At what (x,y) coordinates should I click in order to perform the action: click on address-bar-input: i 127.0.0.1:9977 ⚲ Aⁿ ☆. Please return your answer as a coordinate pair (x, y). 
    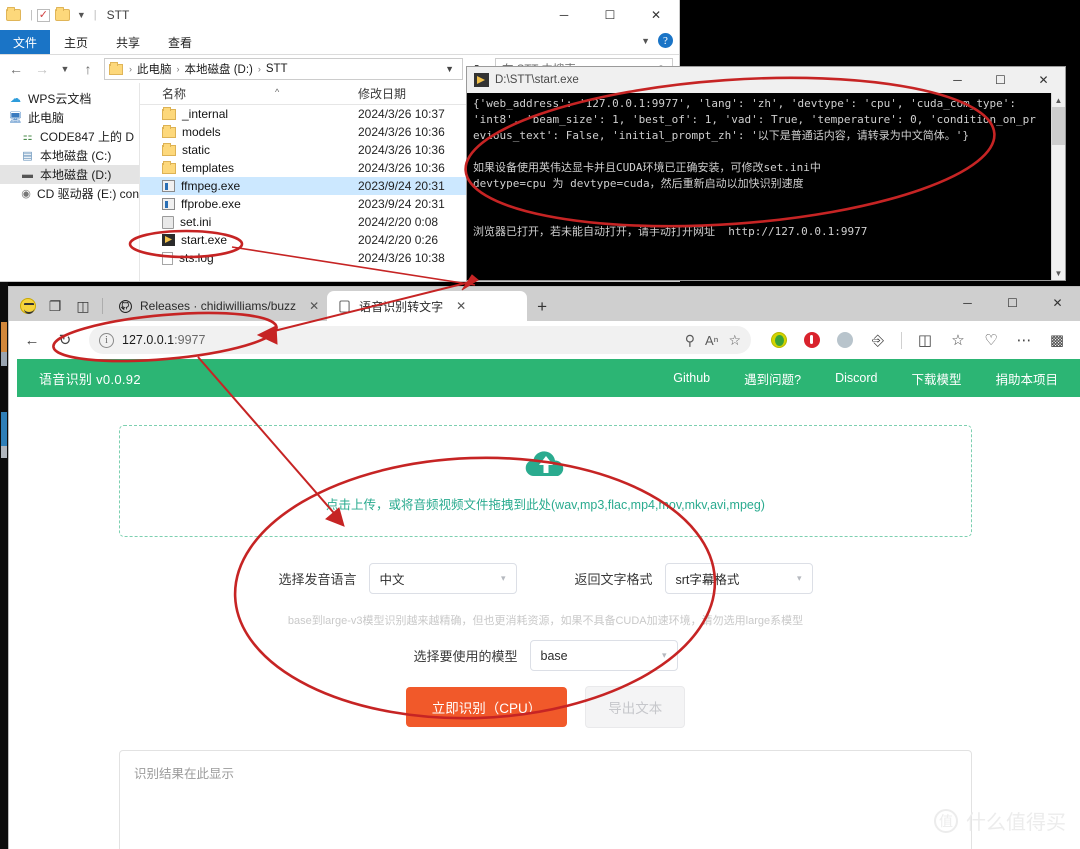
    Looking at the image, I should click on (420, 340).